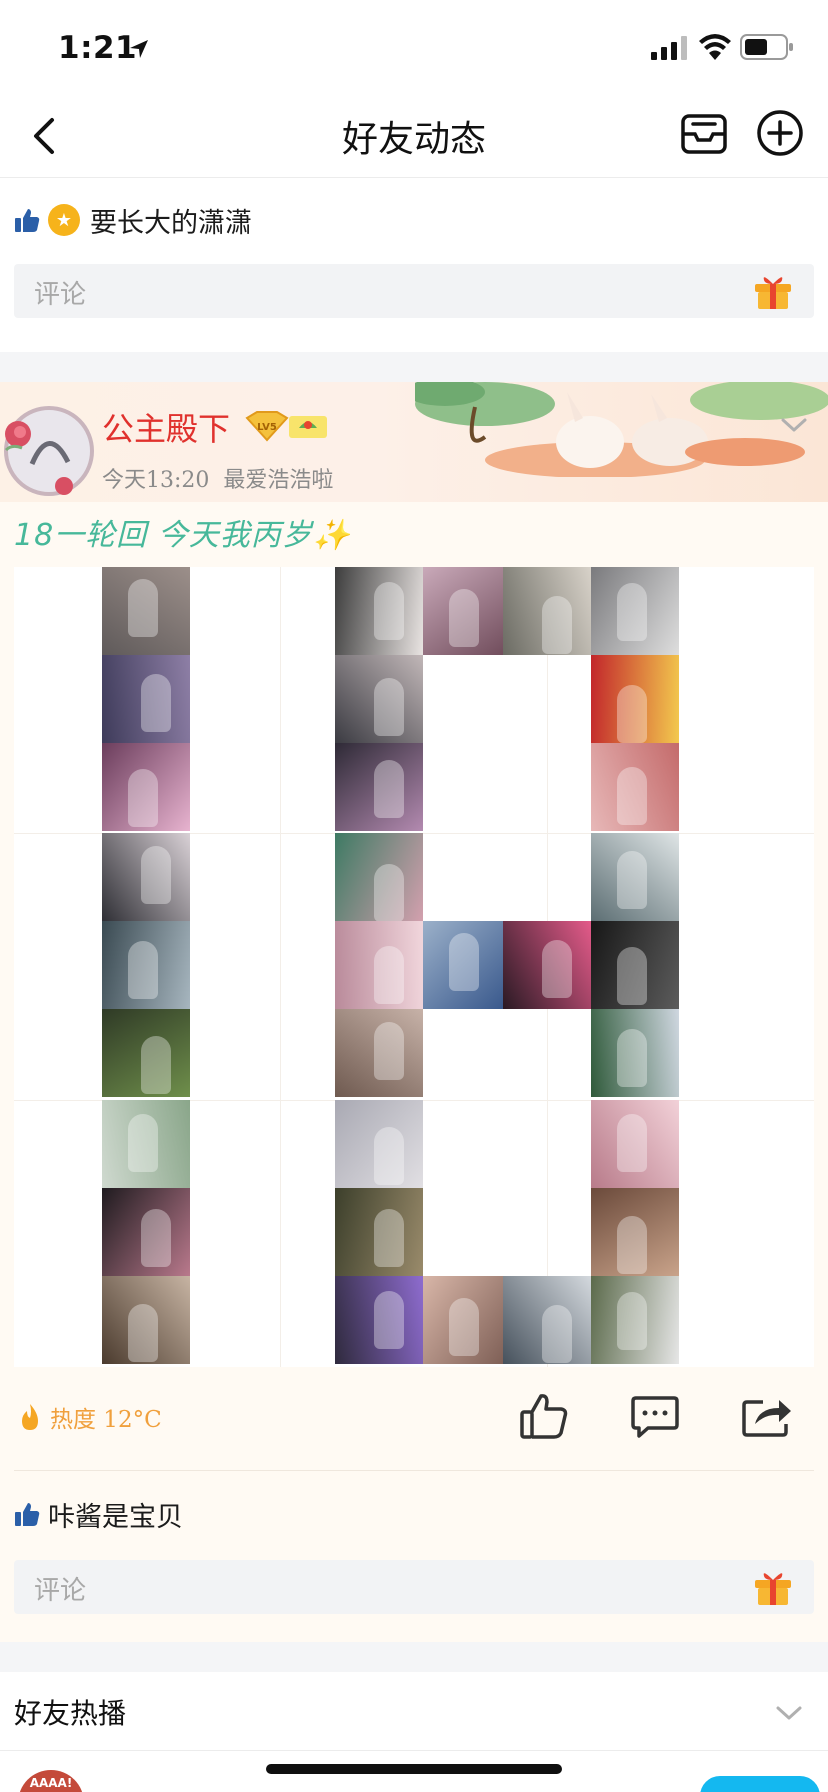  I want to click on liker-name: 要长大的潇潇, so click(171, 220).